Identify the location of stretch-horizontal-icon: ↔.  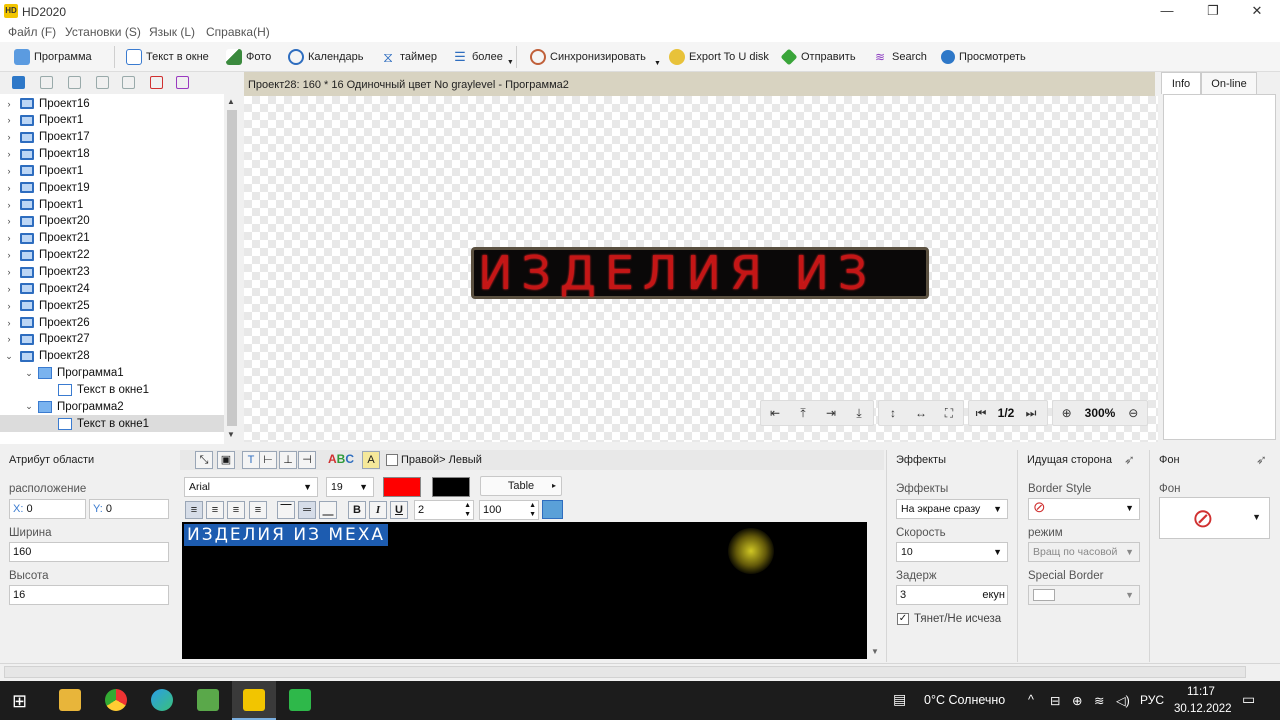
(921, 413).